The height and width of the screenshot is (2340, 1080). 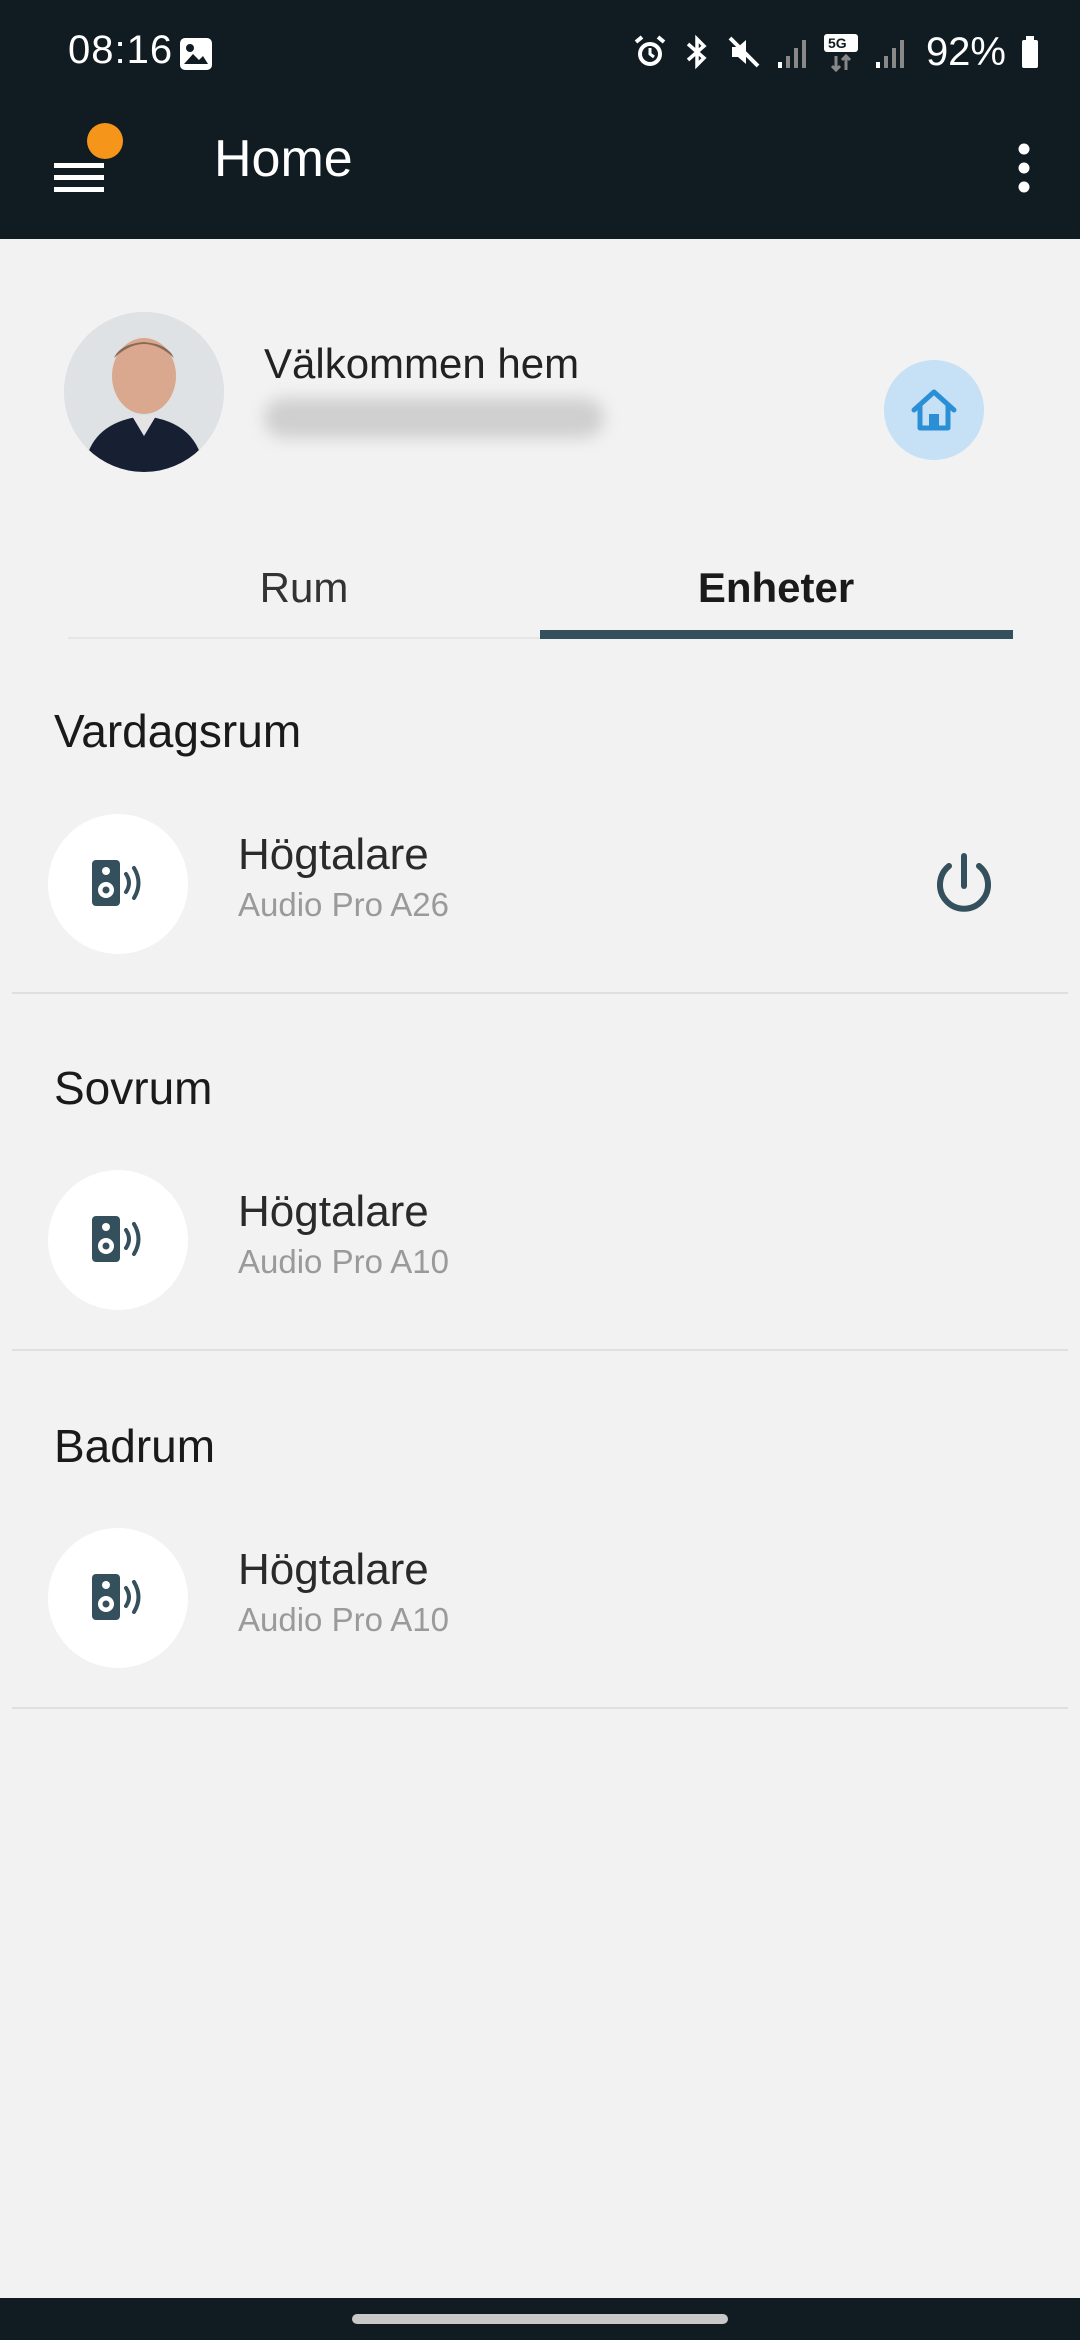 What do you see at coordinates (135, 1446) in the screenshot?
I see `room-title: Badrum` at bounding box center [135, 1446].